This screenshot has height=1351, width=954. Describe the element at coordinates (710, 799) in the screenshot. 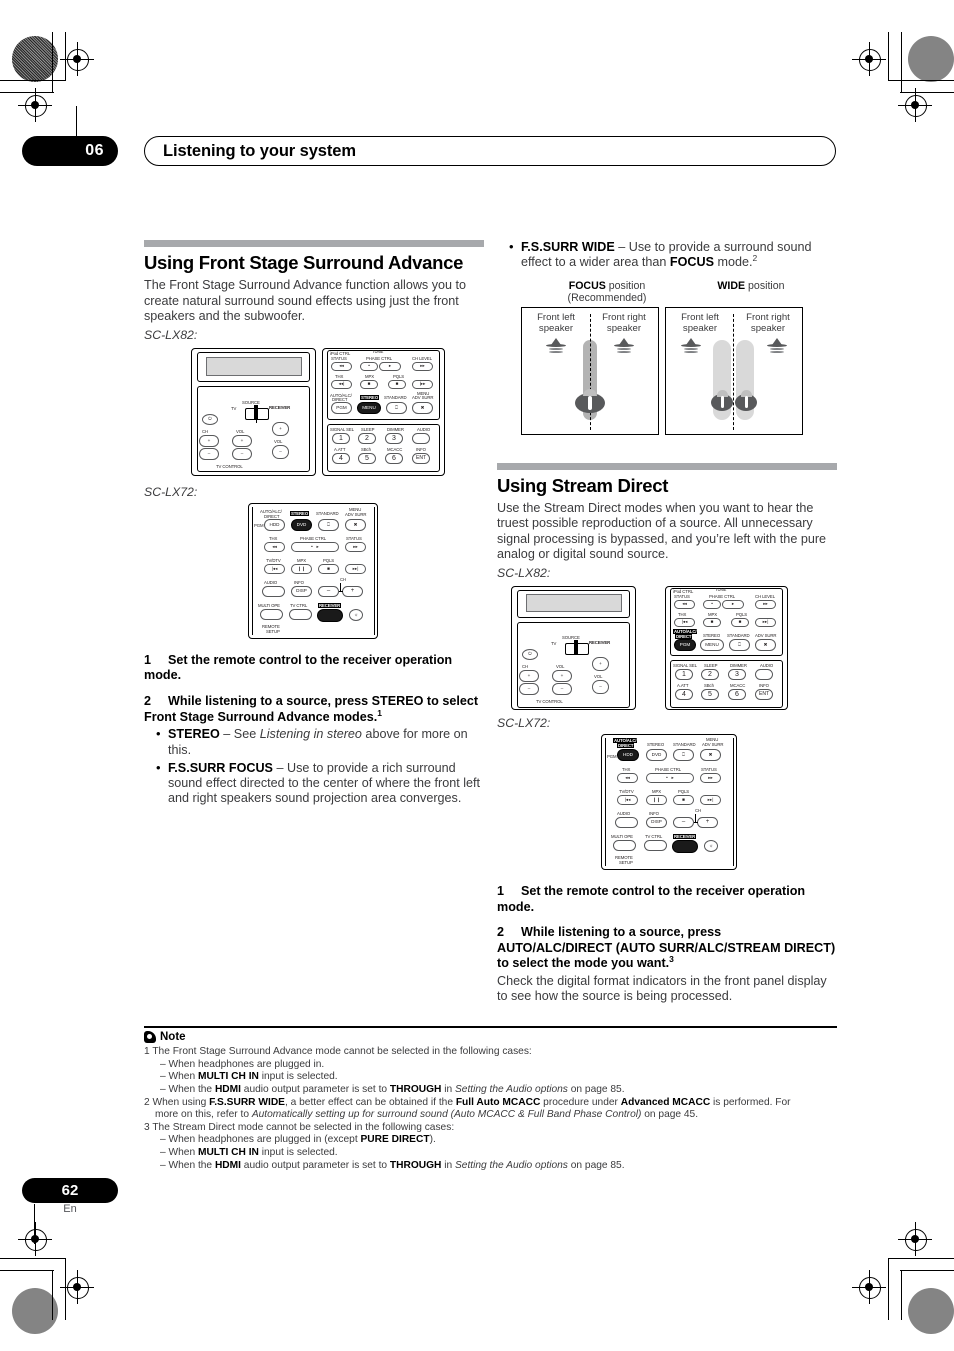

I see `remote72-next-button-sd: ▸▸|` at that location.